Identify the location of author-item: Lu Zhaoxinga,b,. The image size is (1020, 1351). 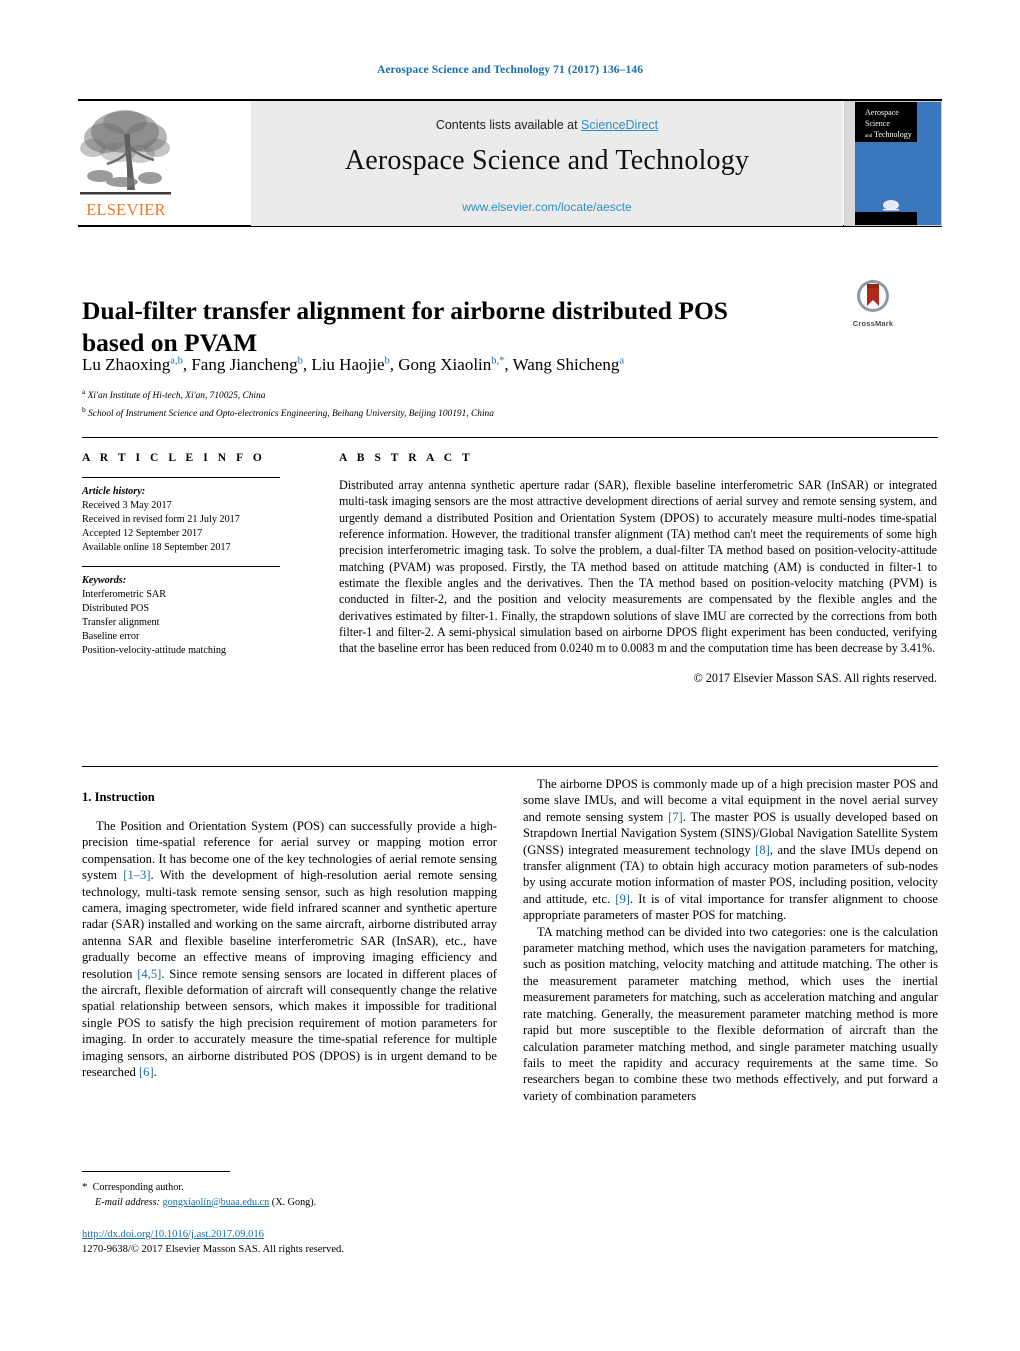
(136, 364).